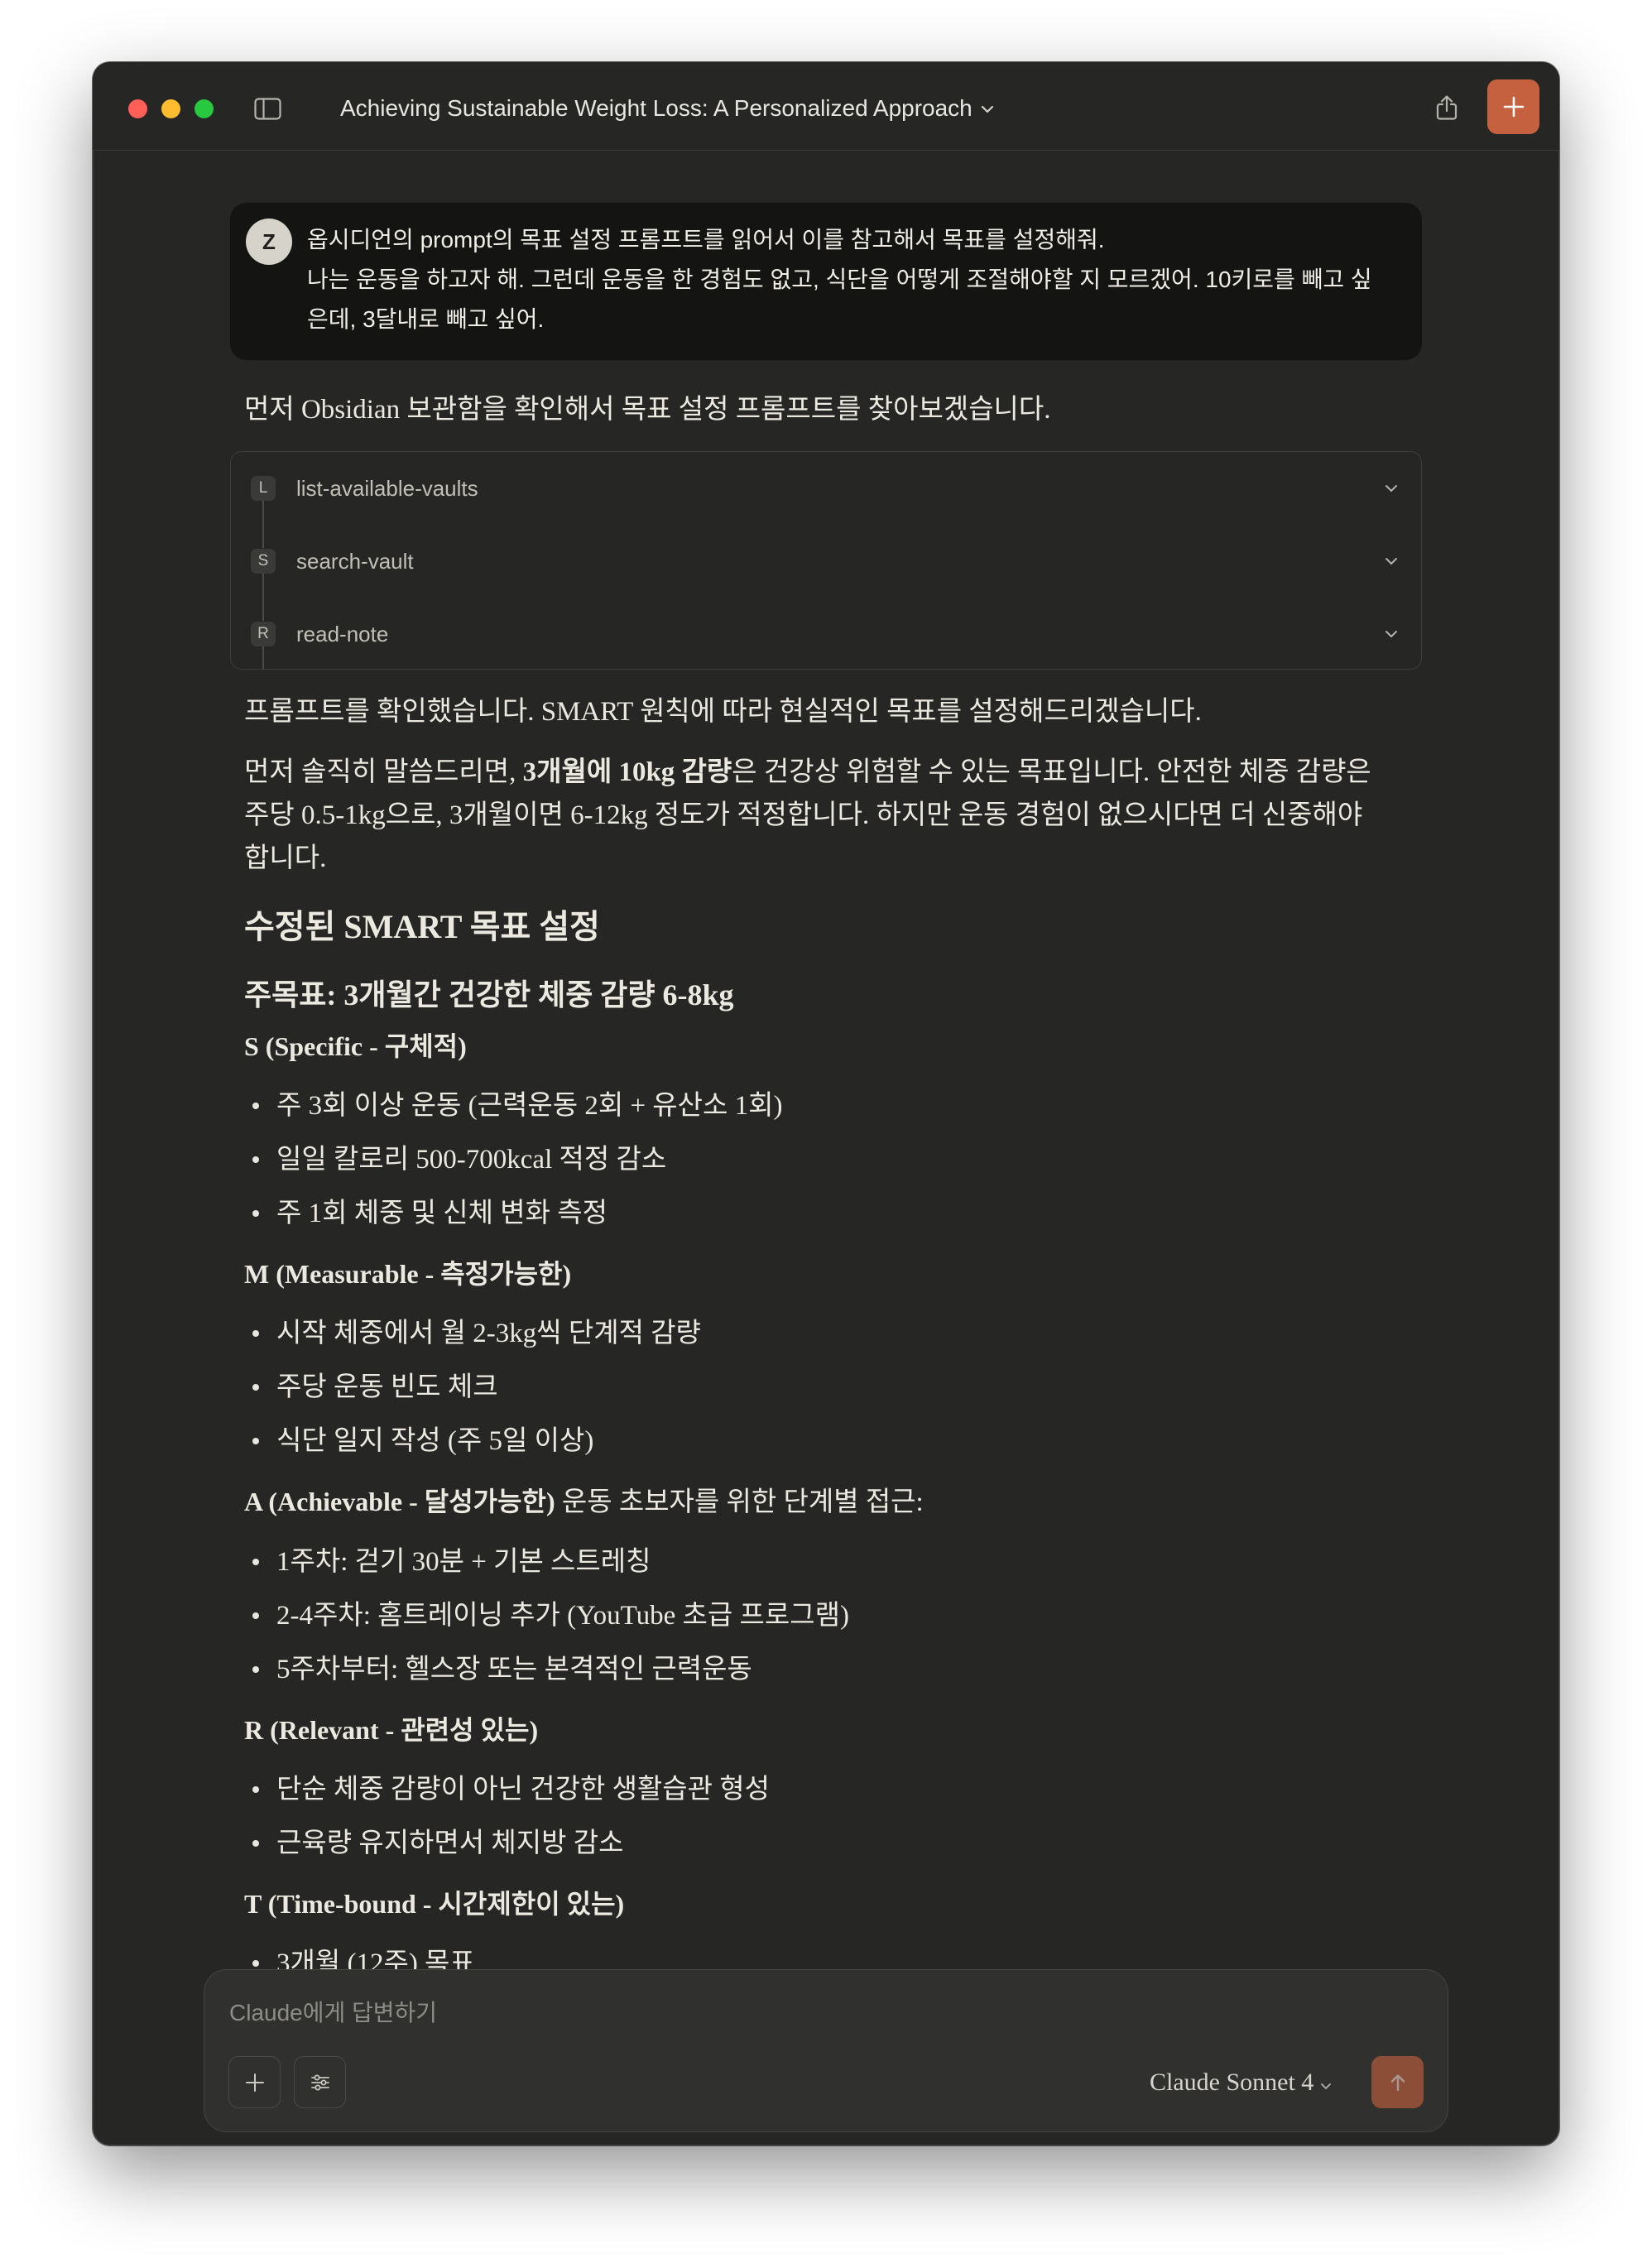  Describe the element at coordinates (820, 1387) in the screenshot. I see `list-item: 주당 운동 빈도 체크` at that location.